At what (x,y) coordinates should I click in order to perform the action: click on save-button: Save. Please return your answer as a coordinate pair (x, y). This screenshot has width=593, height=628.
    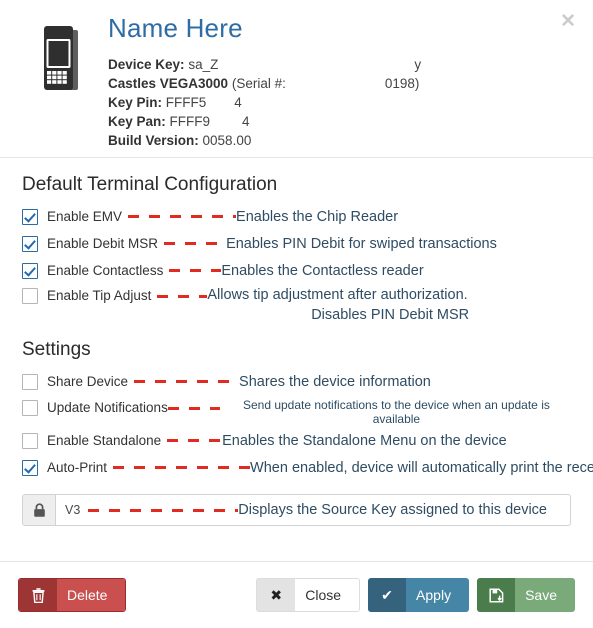
    Looking at the image, I should click on (526, 595).